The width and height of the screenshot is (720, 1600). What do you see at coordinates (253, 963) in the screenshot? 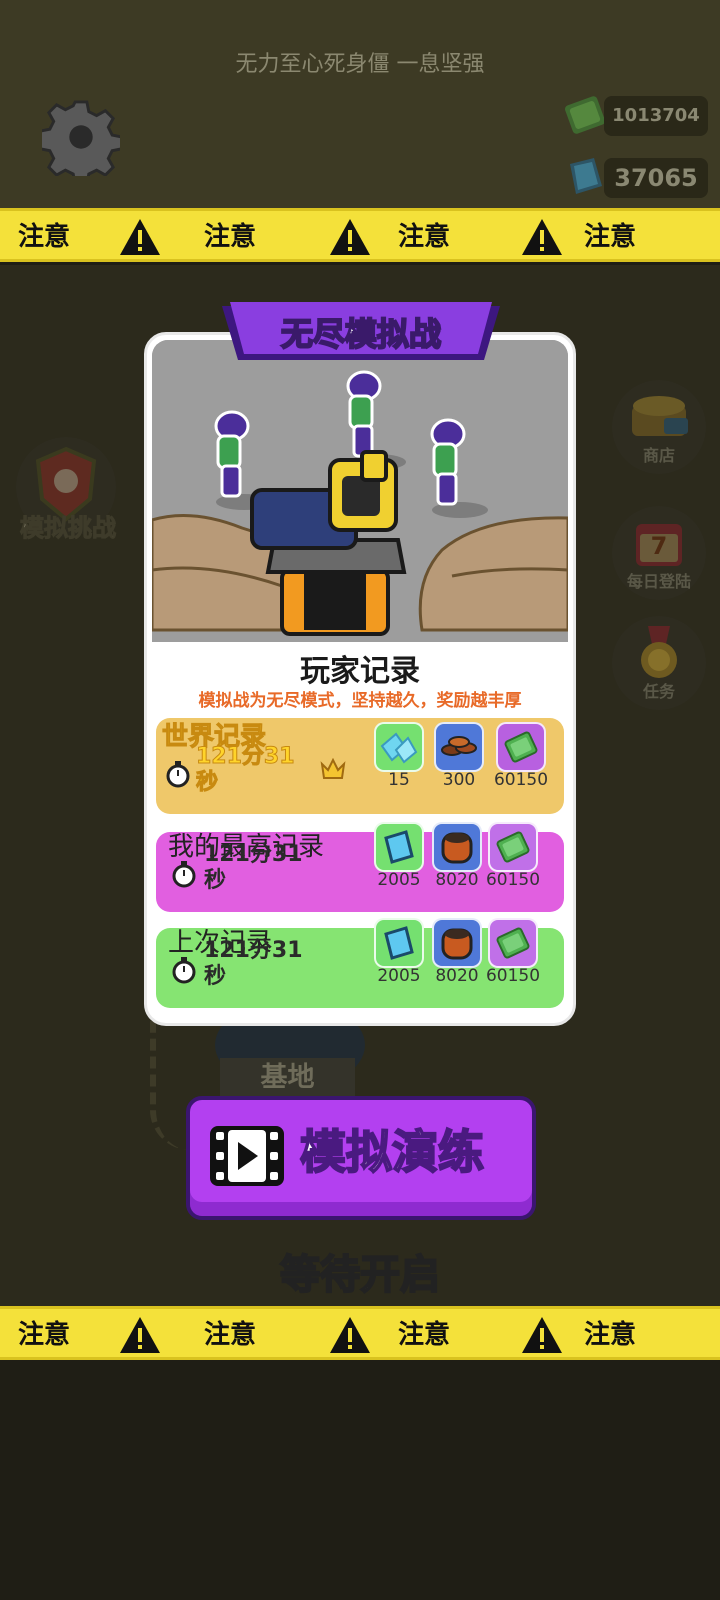
I see `last-record-time: 121分31秒` at bounding box center [253, 963].